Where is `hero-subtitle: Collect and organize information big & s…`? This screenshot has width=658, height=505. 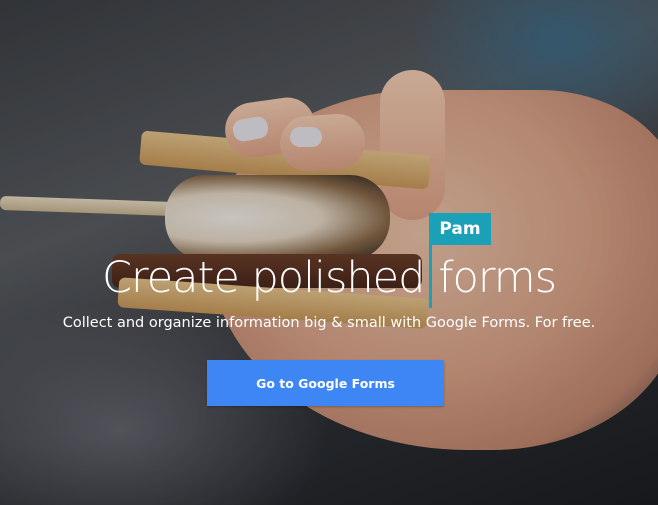 hero-subtitle: Collect and organize information big & s… is located at coordinates (329, 323).